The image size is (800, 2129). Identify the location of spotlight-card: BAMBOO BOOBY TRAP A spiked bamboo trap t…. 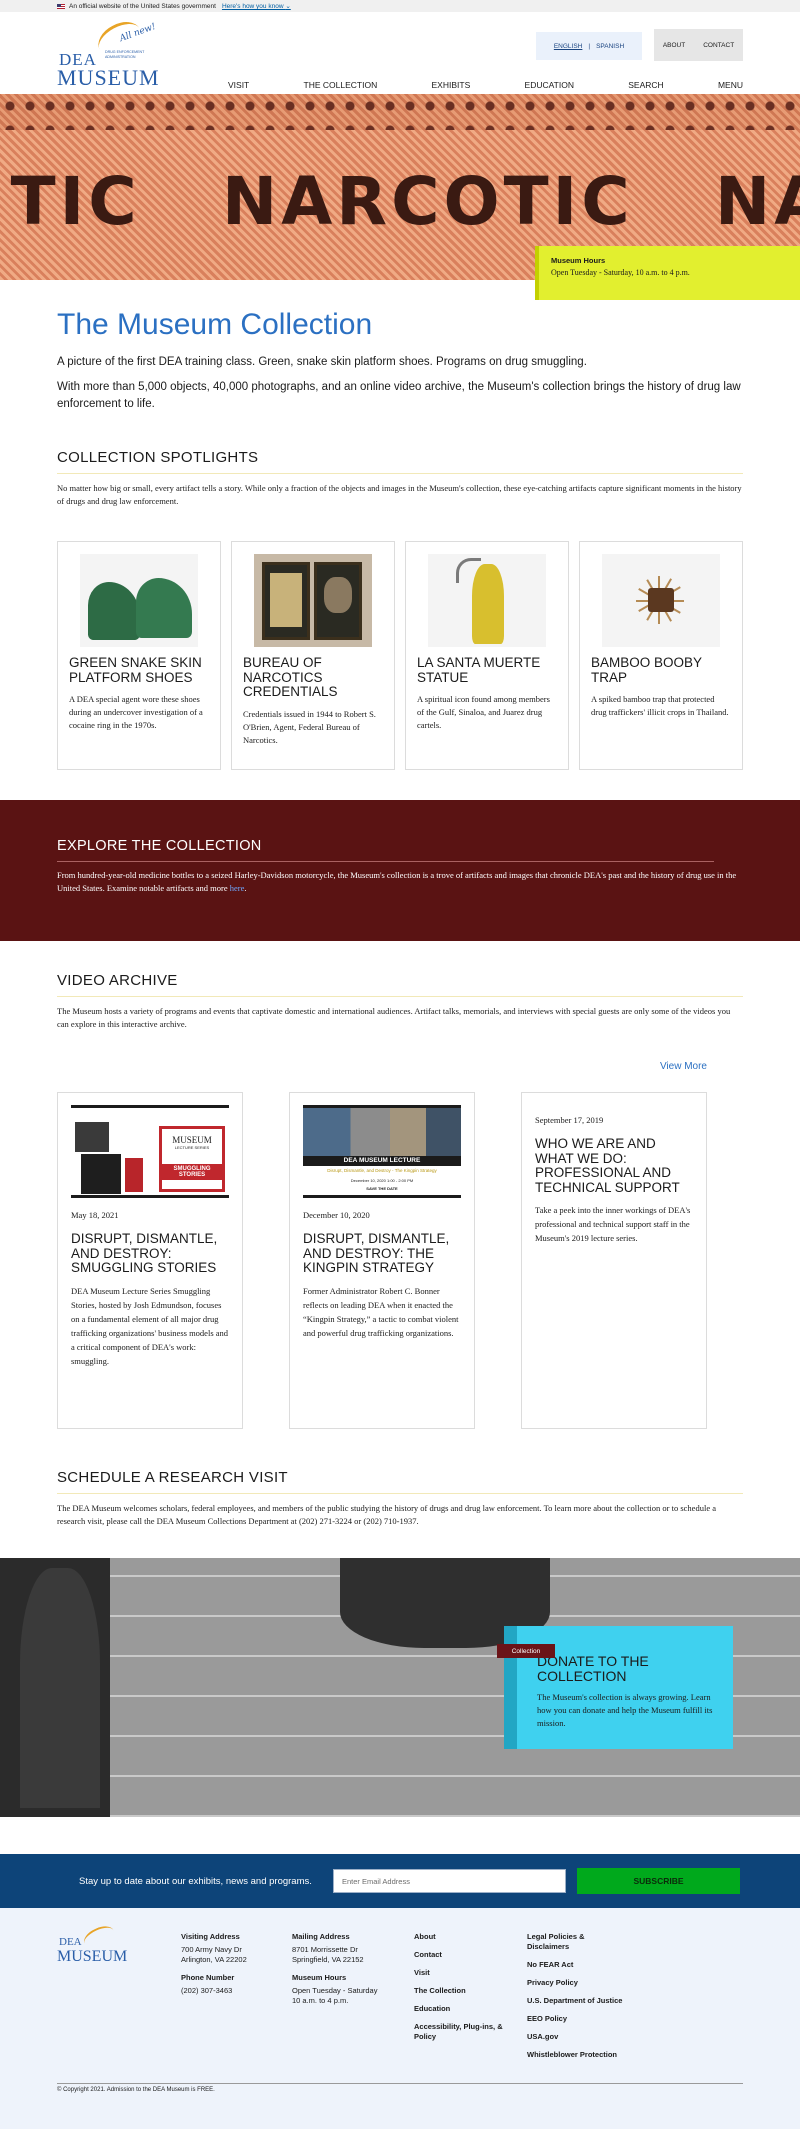
(661, 655).